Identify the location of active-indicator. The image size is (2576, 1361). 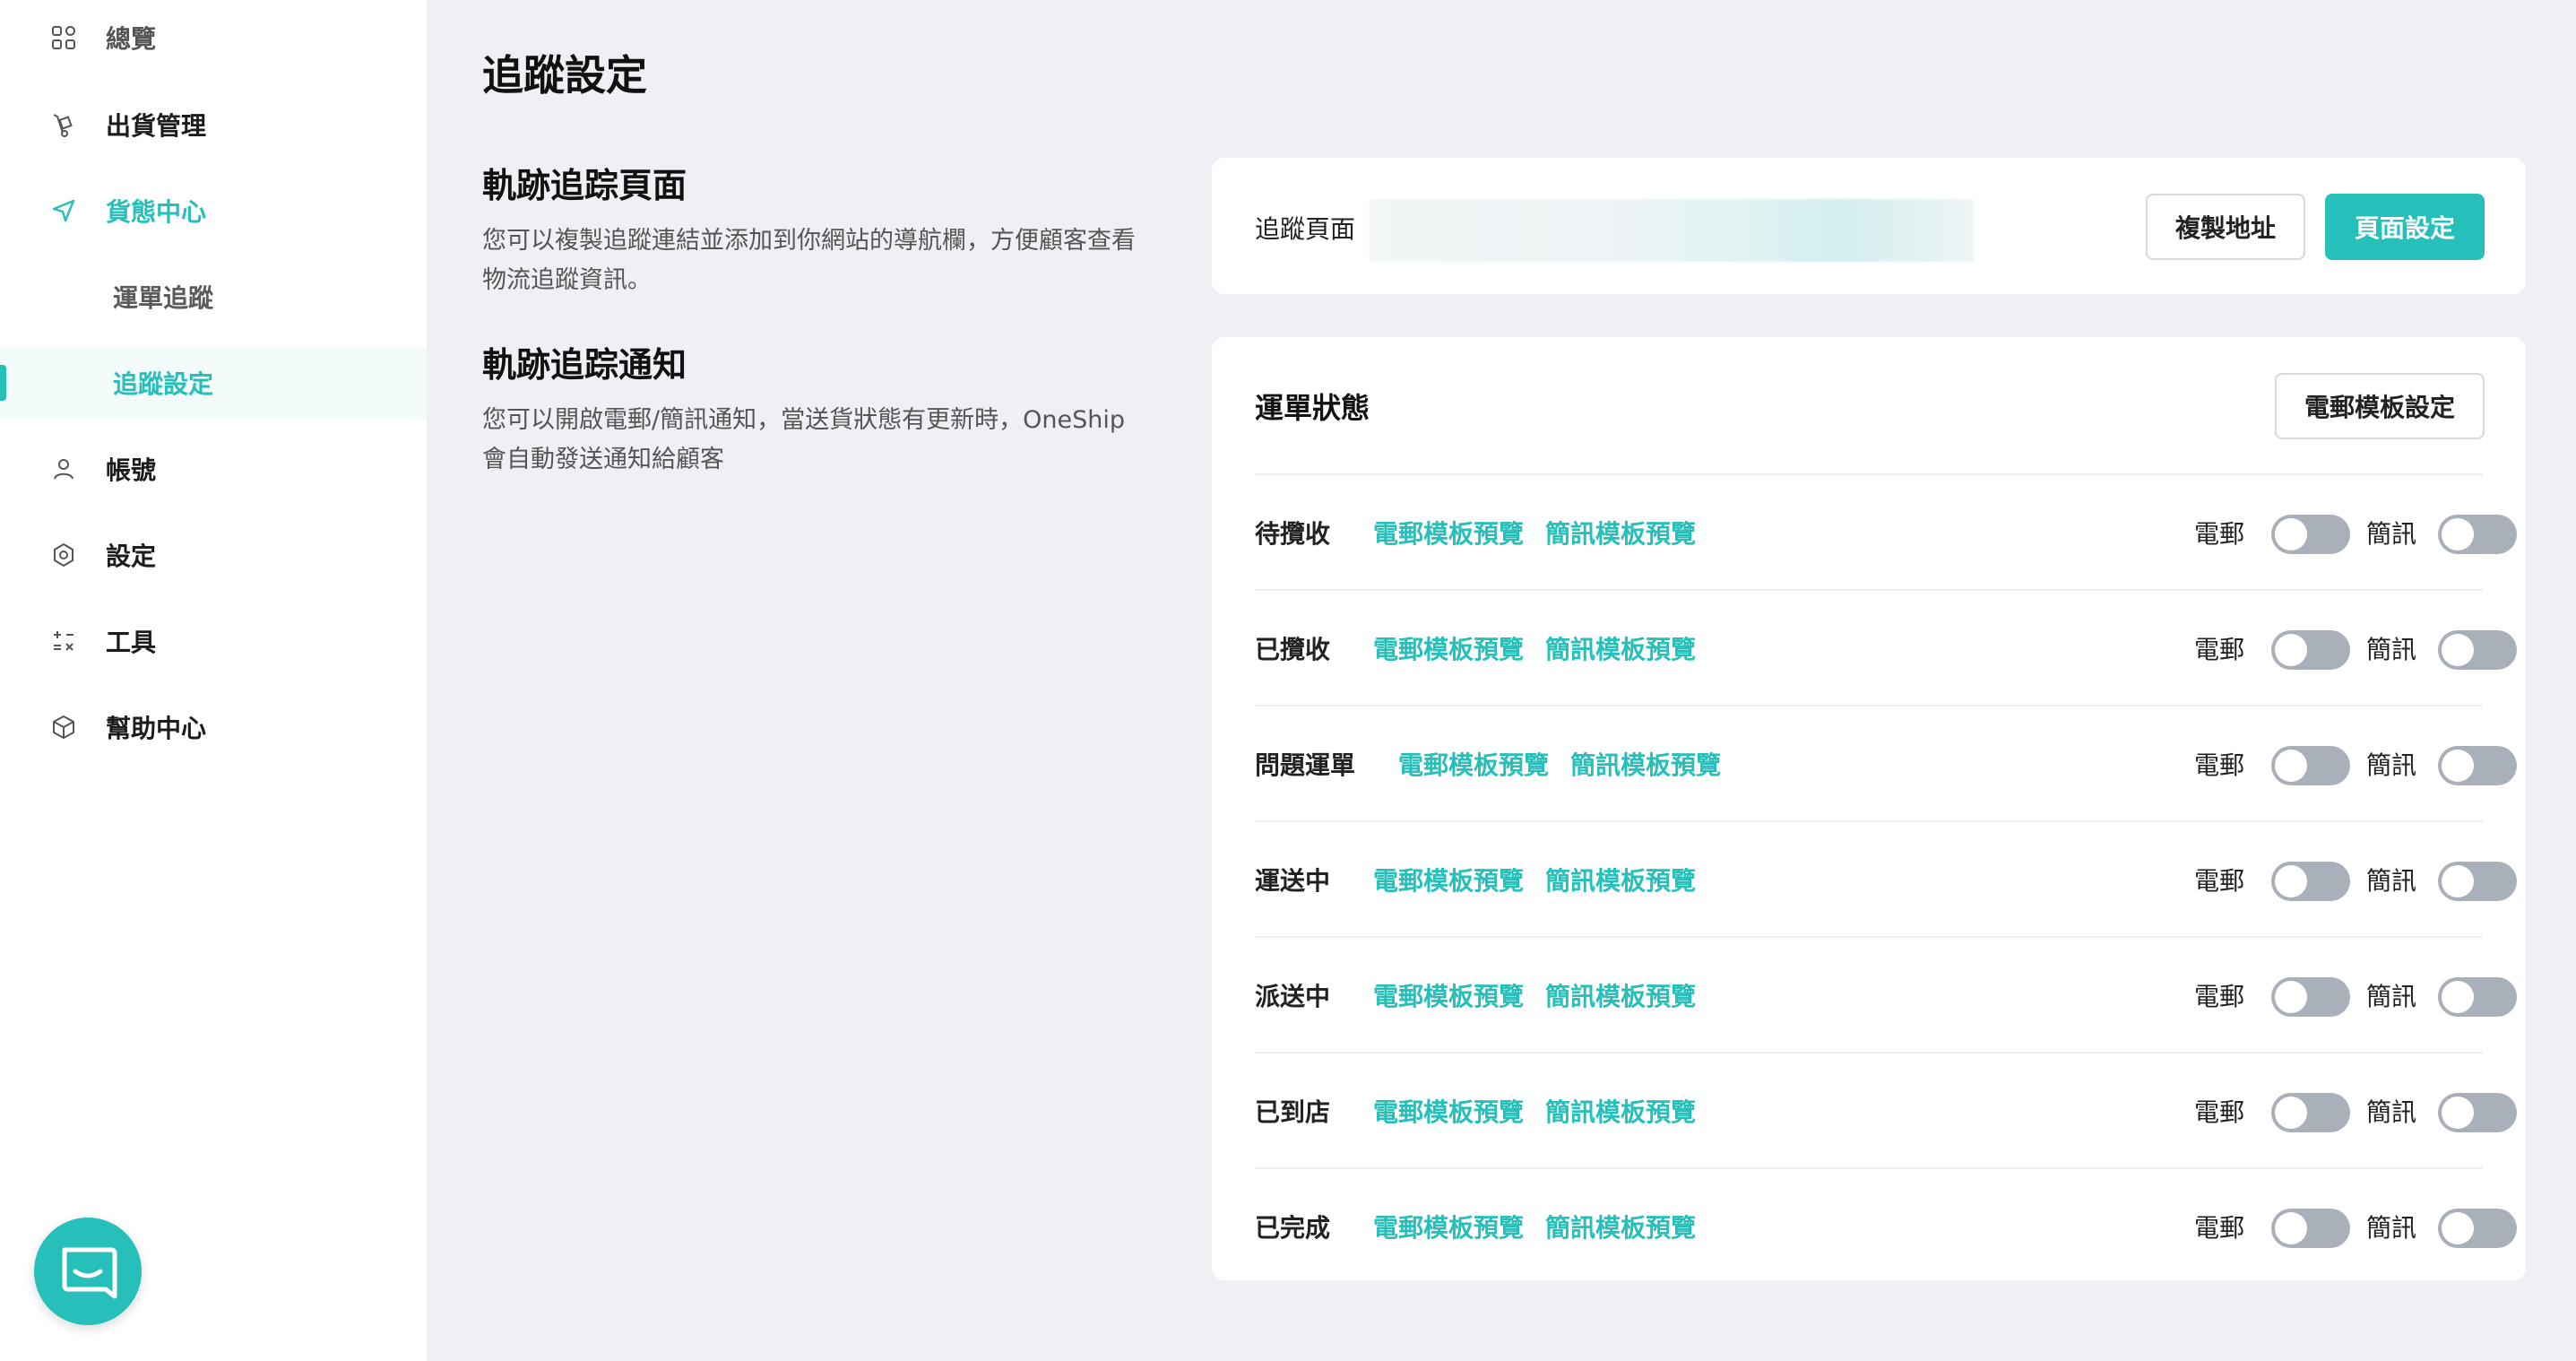
(3, 383).